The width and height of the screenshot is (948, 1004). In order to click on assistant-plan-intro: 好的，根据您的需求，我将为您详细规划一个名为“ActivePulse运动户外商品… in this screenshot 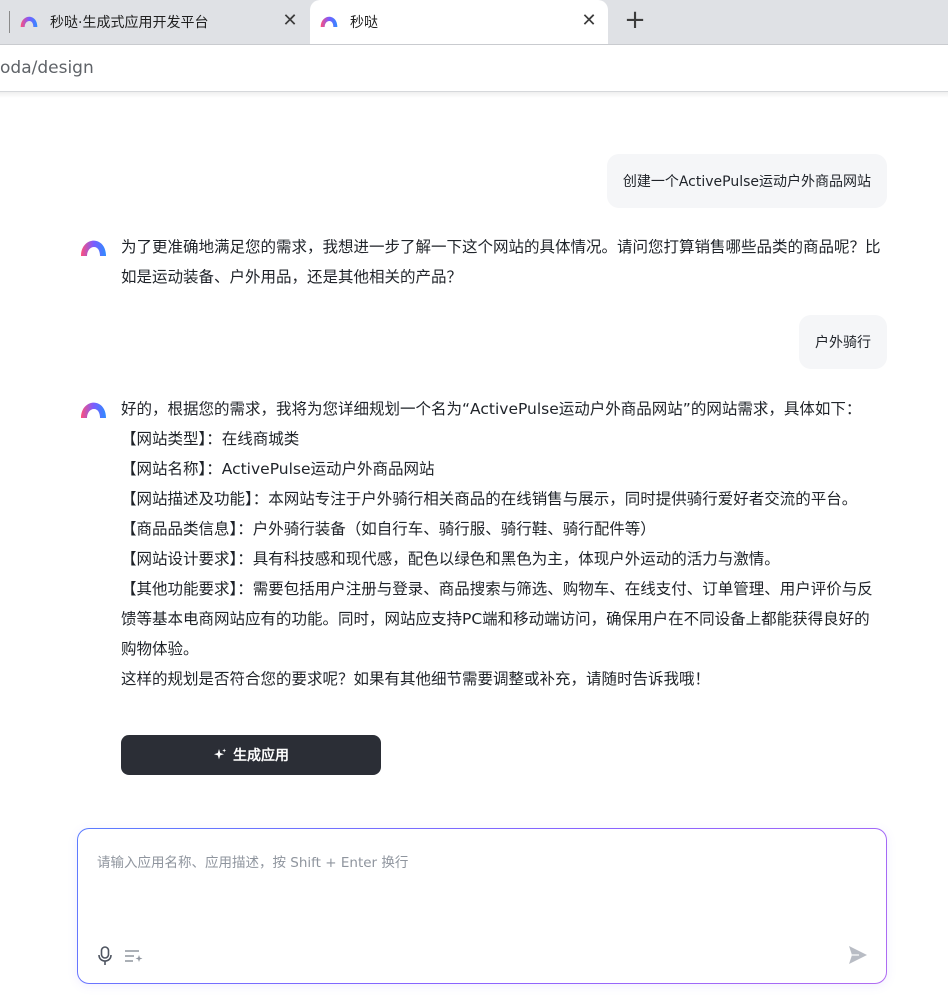, I will do `click(491, 409)`.